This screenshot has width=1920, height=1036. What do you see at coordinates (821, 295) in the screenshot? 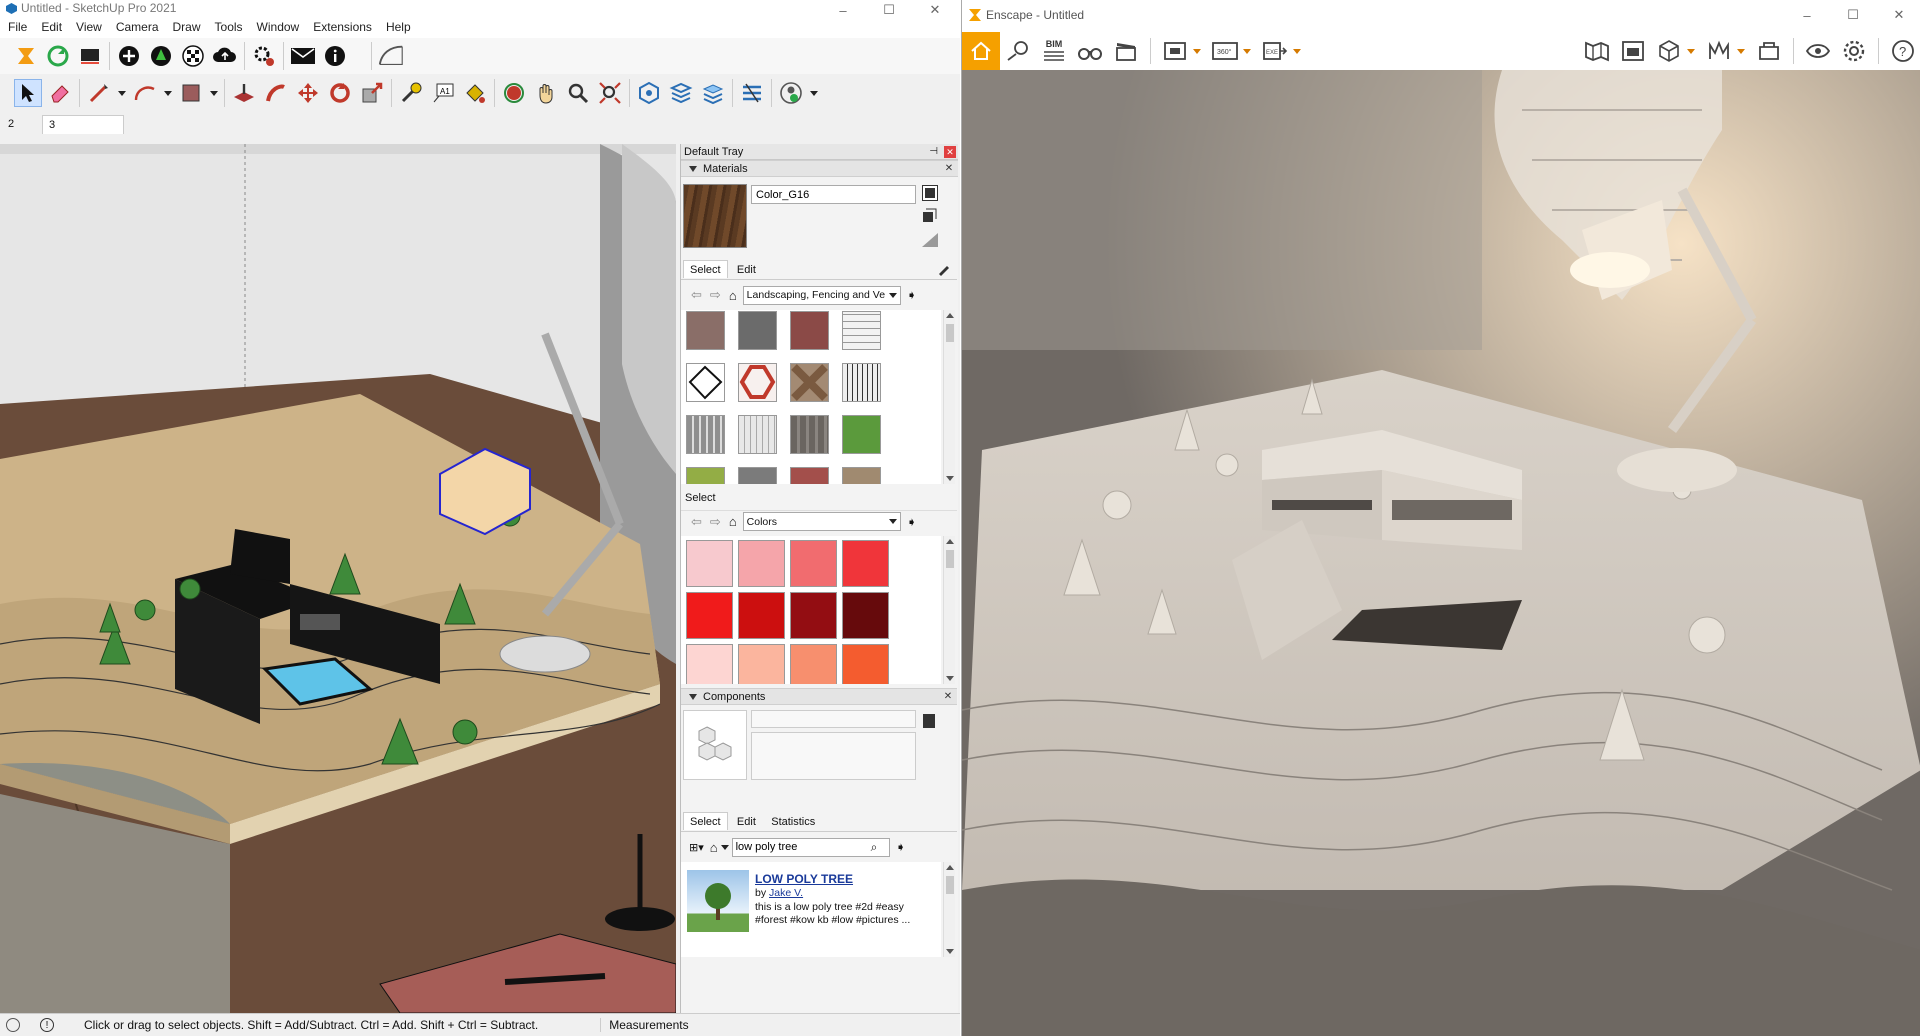
I see `materials-library-select: Landscaping, Fencing and Ve` at bounding box center [821, 295].